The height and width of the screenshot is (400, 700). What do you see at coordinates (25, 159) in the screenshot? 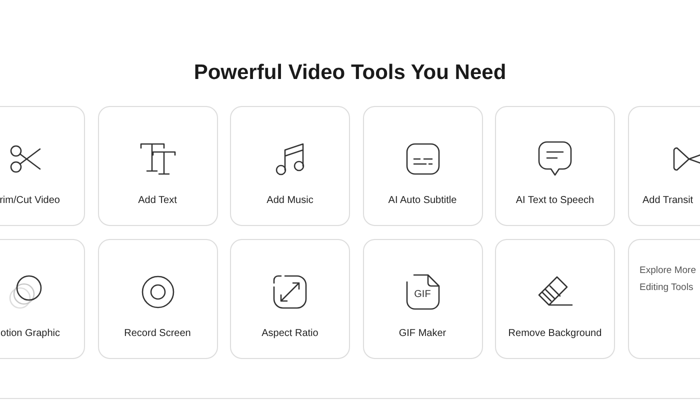
I see `scissors-icon` at bounding box center [25, 159].